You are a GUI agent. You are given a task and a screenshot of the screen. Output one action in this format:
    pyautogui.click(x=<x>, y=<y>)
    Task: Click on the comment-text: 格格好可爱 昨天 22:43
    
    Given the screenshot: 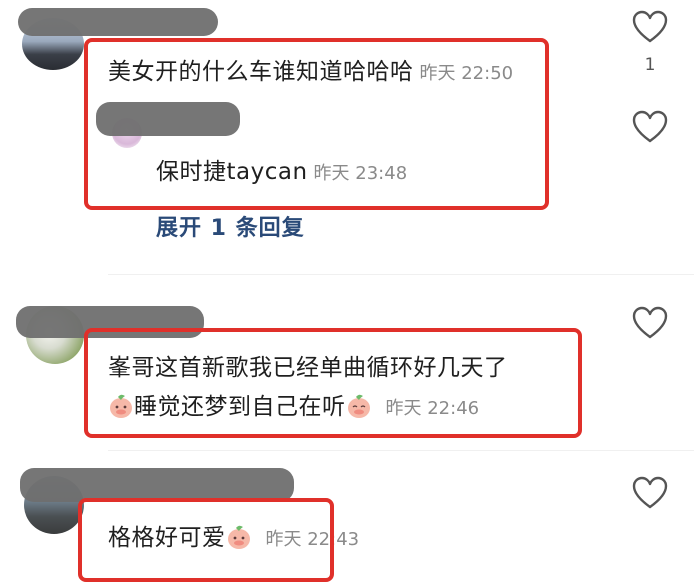 What is the action you would take?
    pyautogui.click(x=233, y=535)
    